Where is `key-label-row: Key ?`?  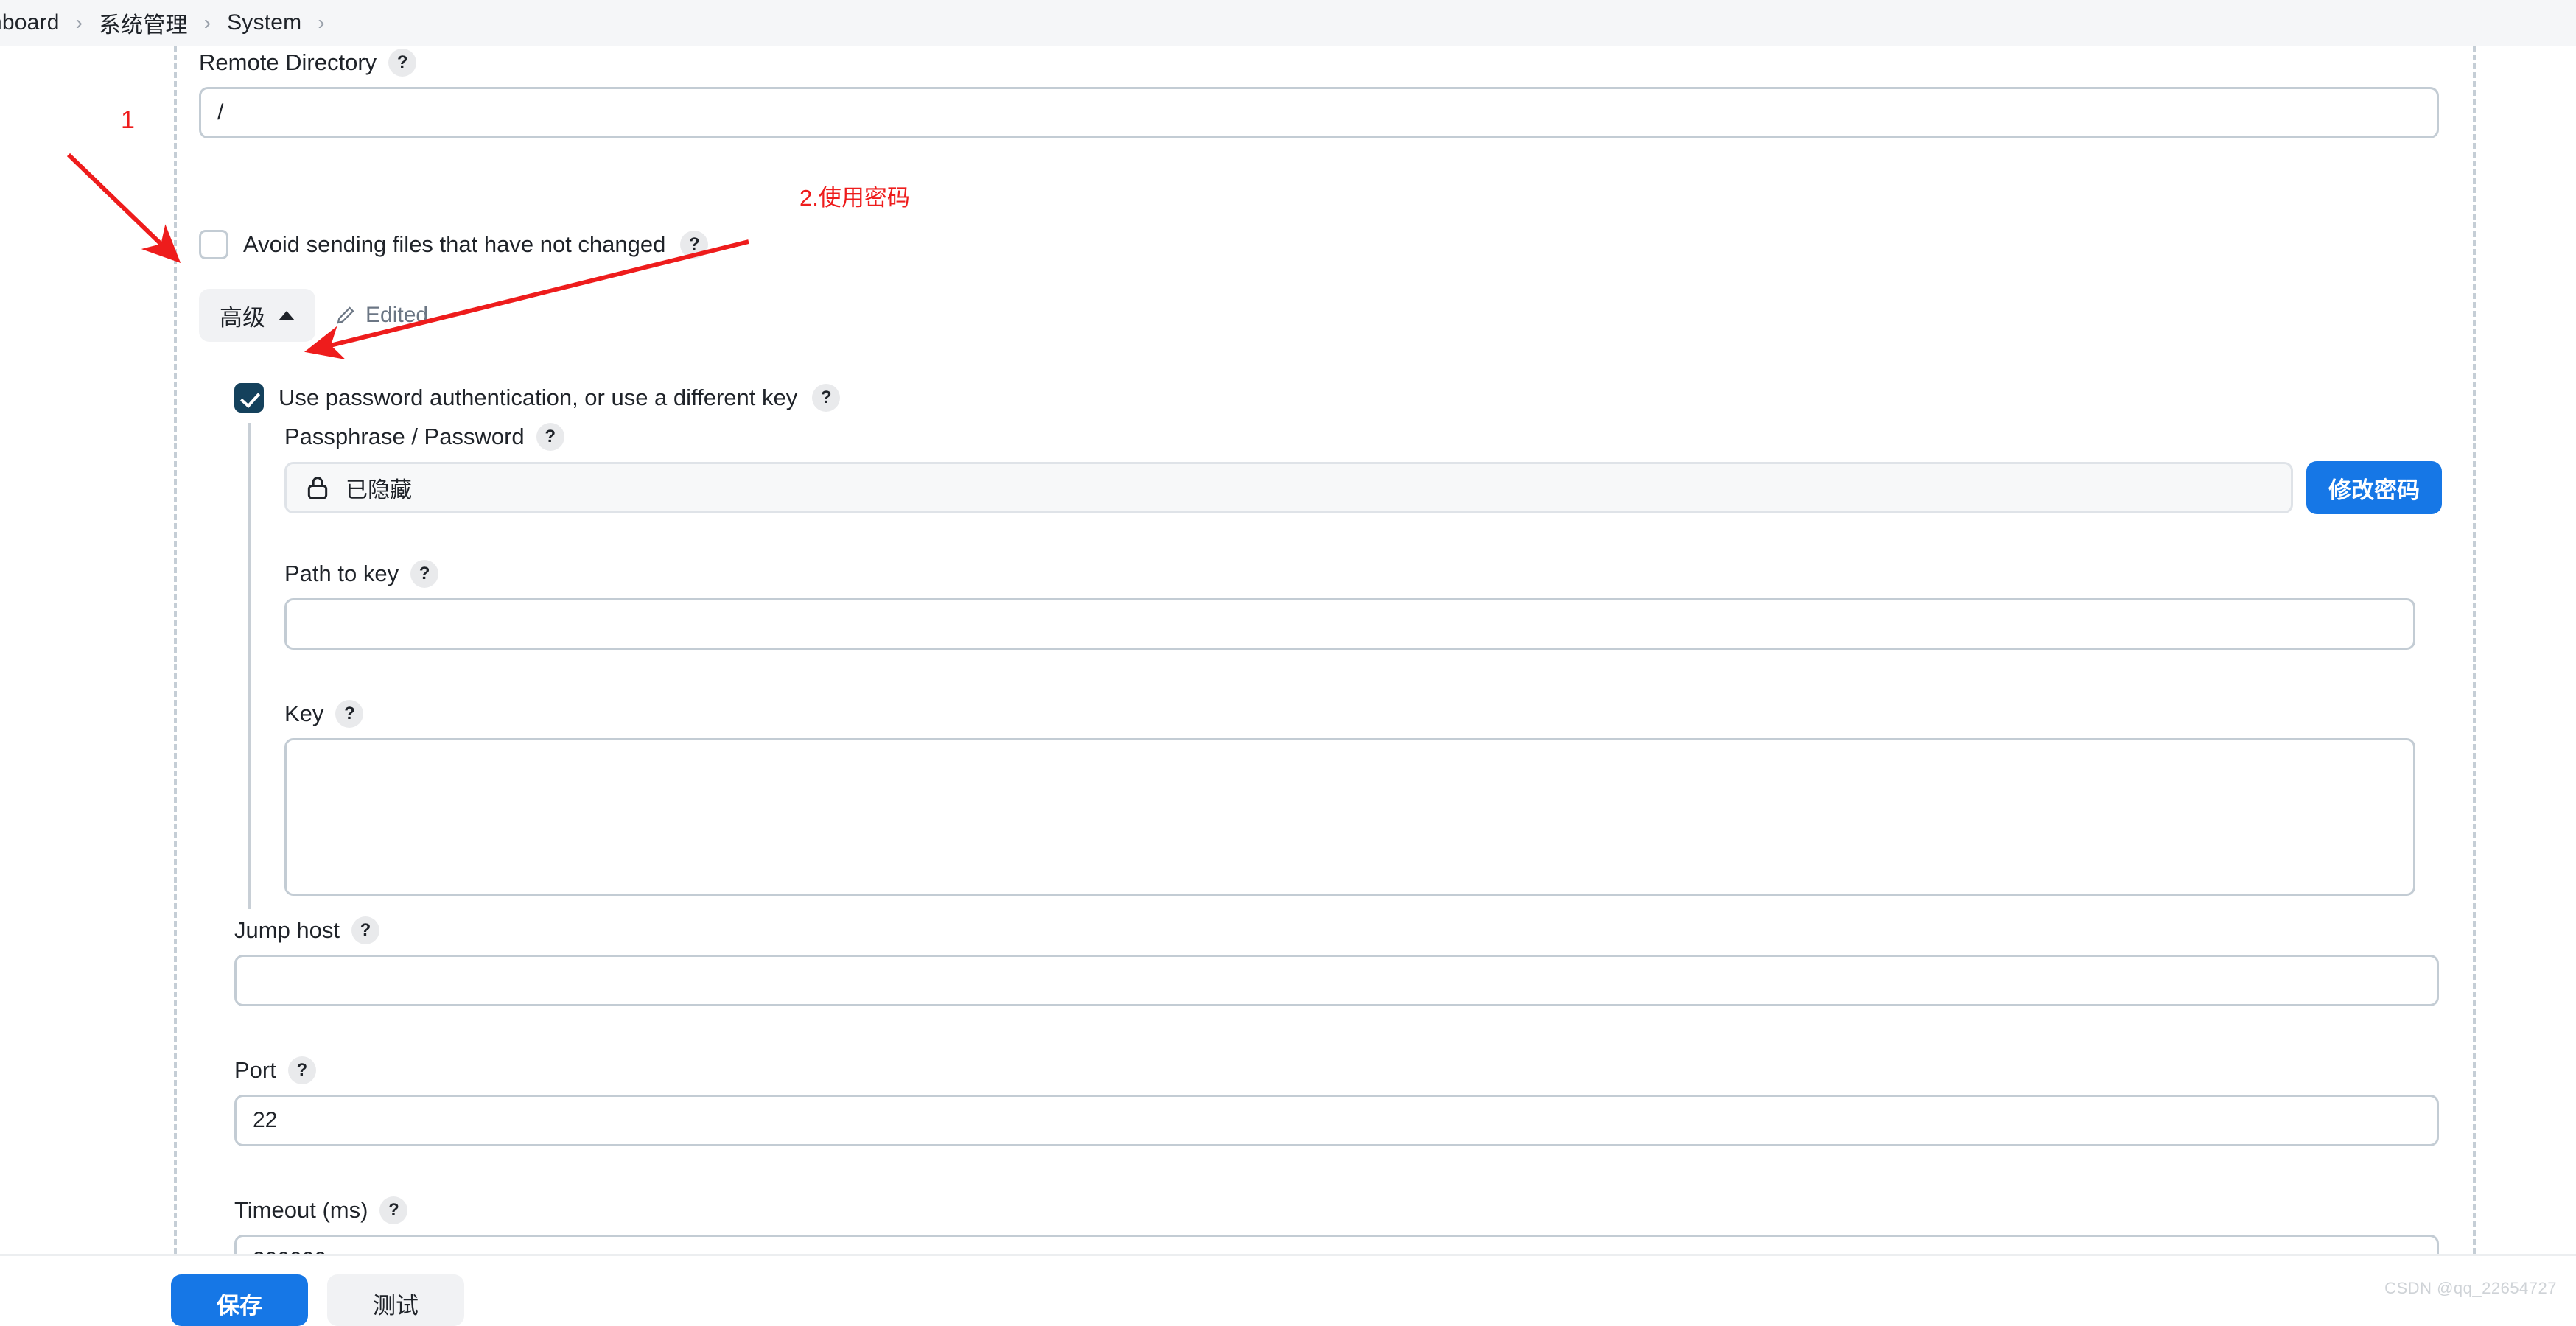
key-label-row: Key ? is located at coordinates (1349, 714).